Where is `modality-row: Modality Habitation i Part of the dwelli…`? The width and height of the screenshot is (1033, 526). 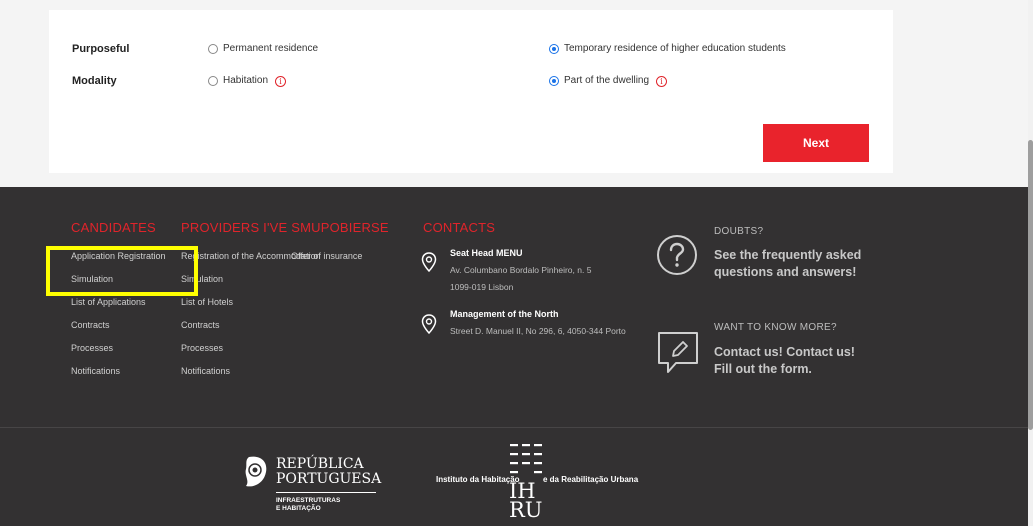 modality-row: Modality Habitation i Part of the dwelli… is located at coordinates (482, 81).